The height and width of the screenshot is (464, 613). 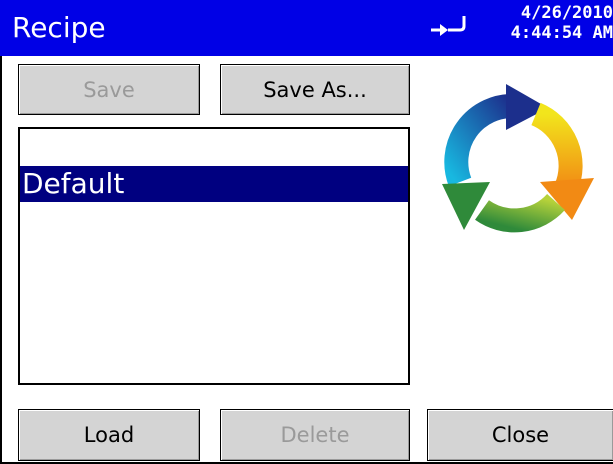 I want to click on delete-button: Delete, so click(x=315, y=435).